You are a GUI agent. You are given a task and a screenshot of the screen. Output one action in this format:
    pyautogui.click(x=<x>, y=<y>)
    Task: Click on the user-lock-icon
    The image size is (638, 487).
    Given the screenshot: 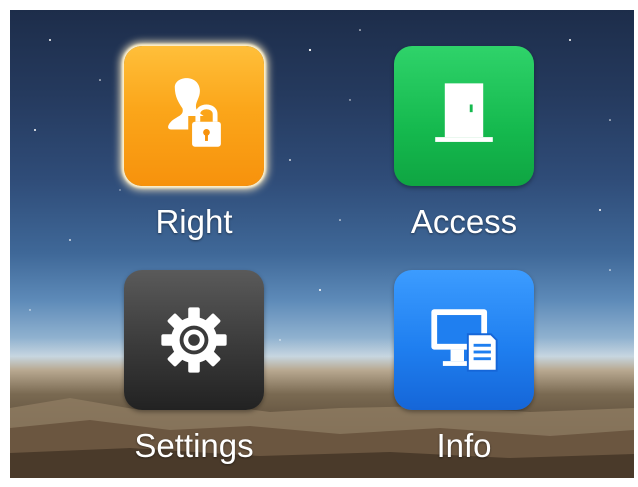 What is the action you would take?
    pyautogui.click(x=194, y=112)
    